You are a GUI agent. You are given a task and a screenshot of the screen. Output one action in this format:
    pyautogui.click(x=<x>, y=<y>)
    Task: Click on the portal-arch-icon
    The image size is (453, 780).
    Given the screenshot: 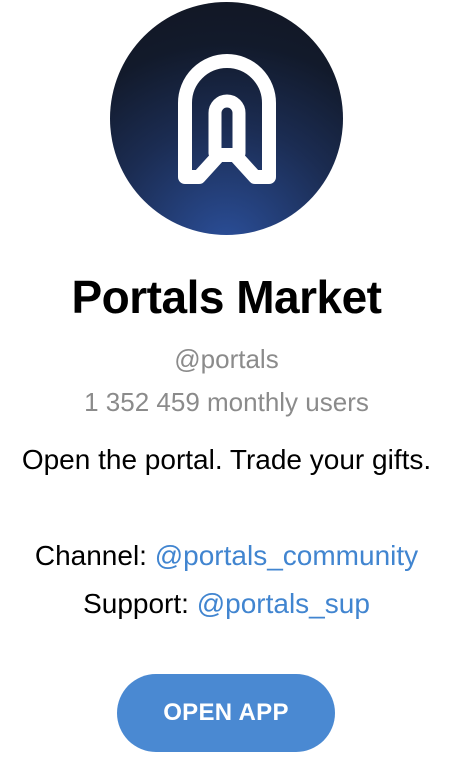 What is the action you would take?
    pyautogui.click(x=226, y=118)
    